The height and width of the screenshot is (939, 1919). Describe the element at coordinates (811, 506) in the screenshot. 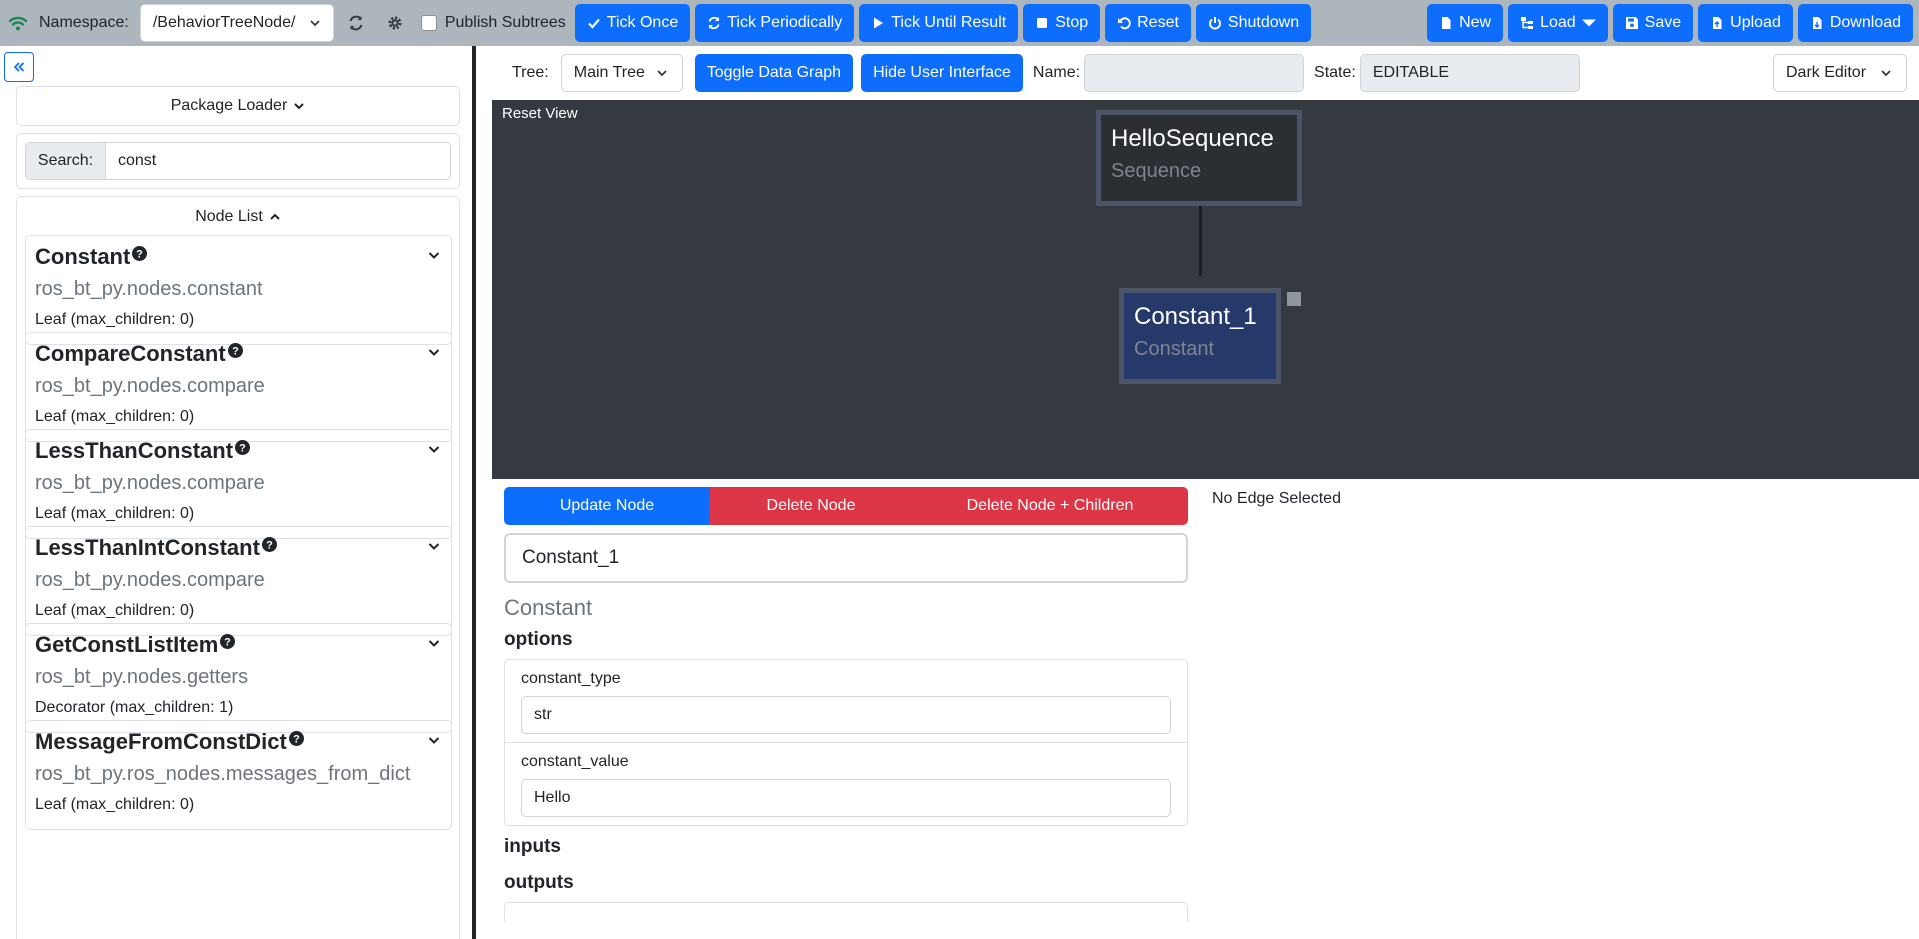

I see `delete-node-button: Delete Node` at that location.